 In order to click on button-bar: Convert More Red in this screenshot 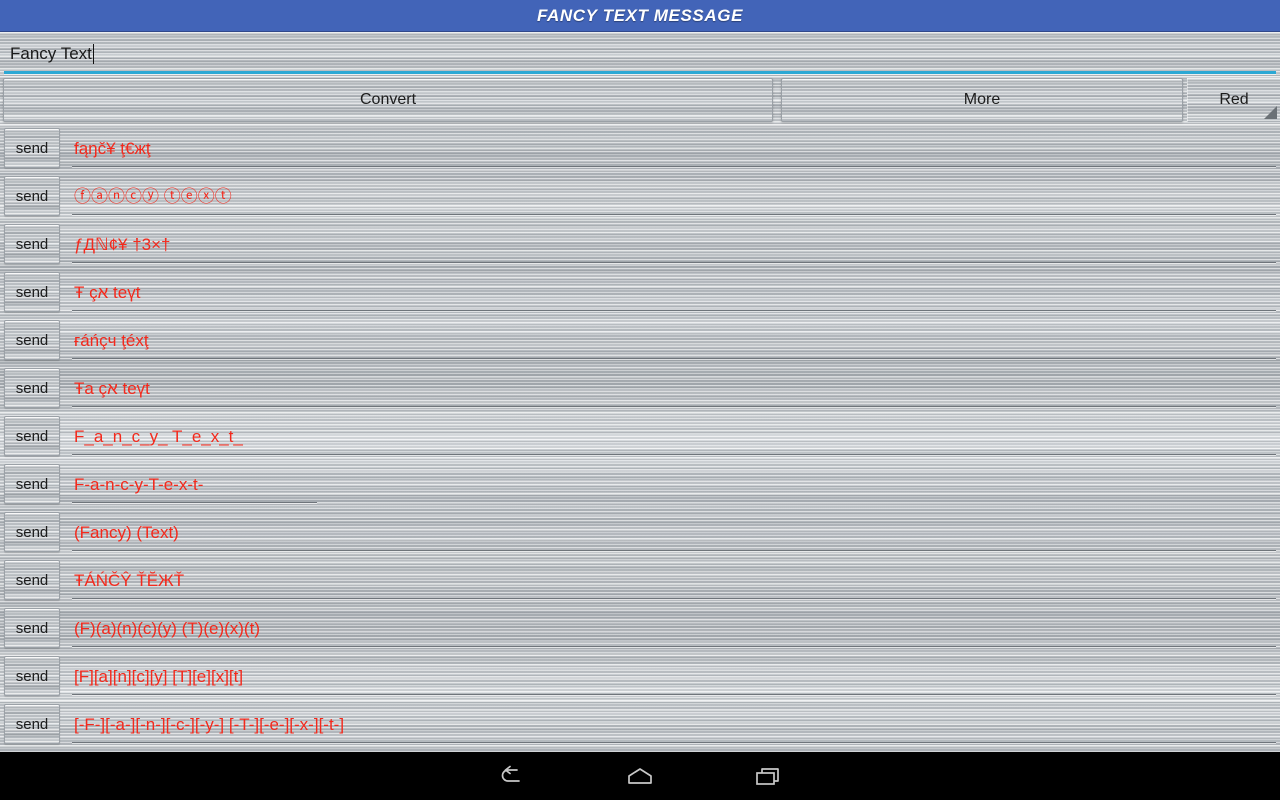, I will do `click(640, 100)`.